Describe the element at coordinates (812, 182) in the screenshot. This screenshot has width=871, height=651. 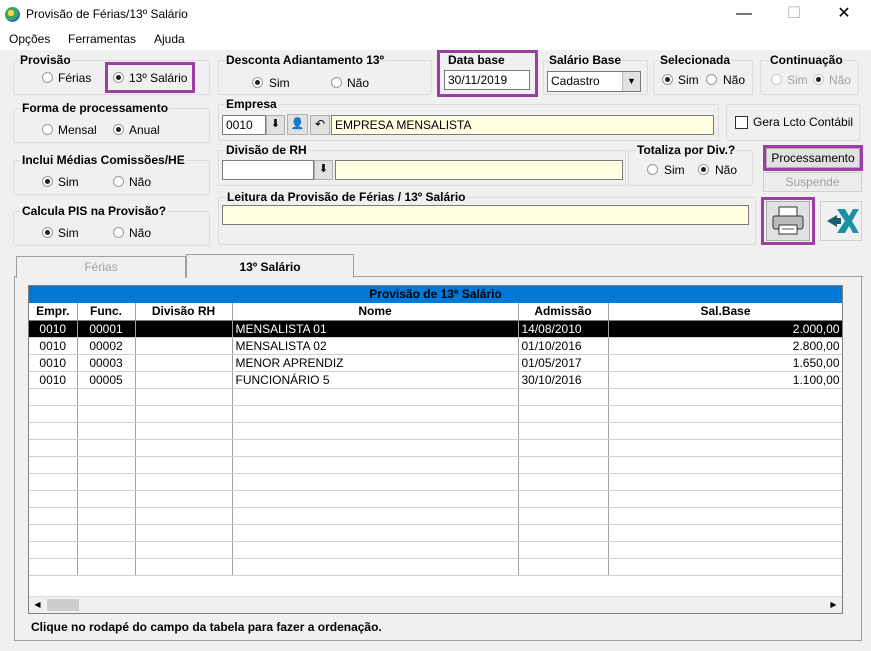
I see `suspende-button: Suspende` at that location.